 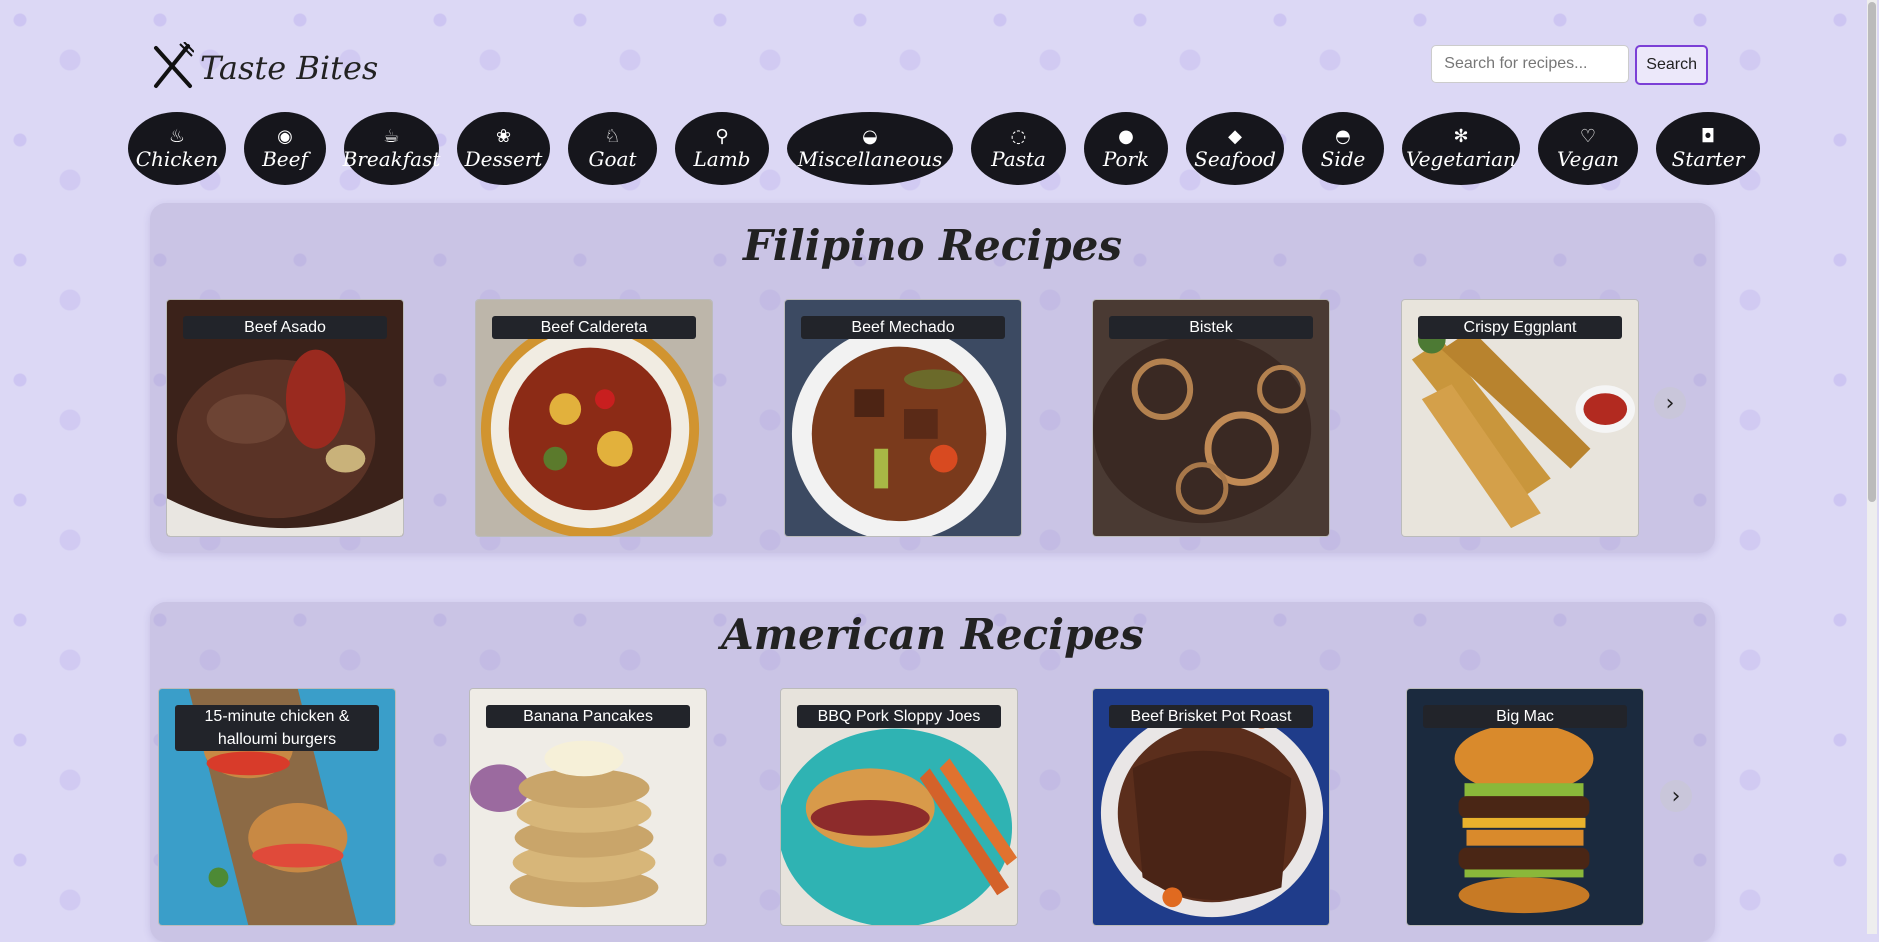 I want to click on category-label: Miscellaneous, so click(x=870, y=158).